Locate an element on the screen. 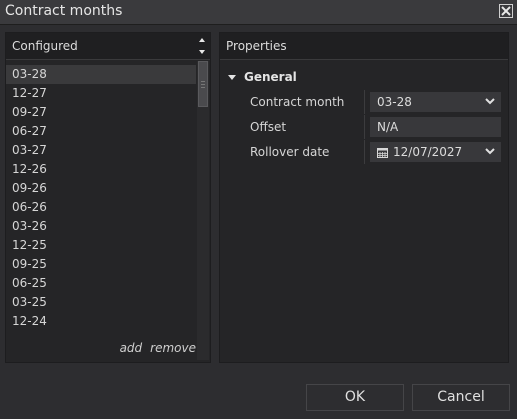 Image resolution: width=517 pixels, height=419 pixels. group-general: General is located at coordinates (262, 77).